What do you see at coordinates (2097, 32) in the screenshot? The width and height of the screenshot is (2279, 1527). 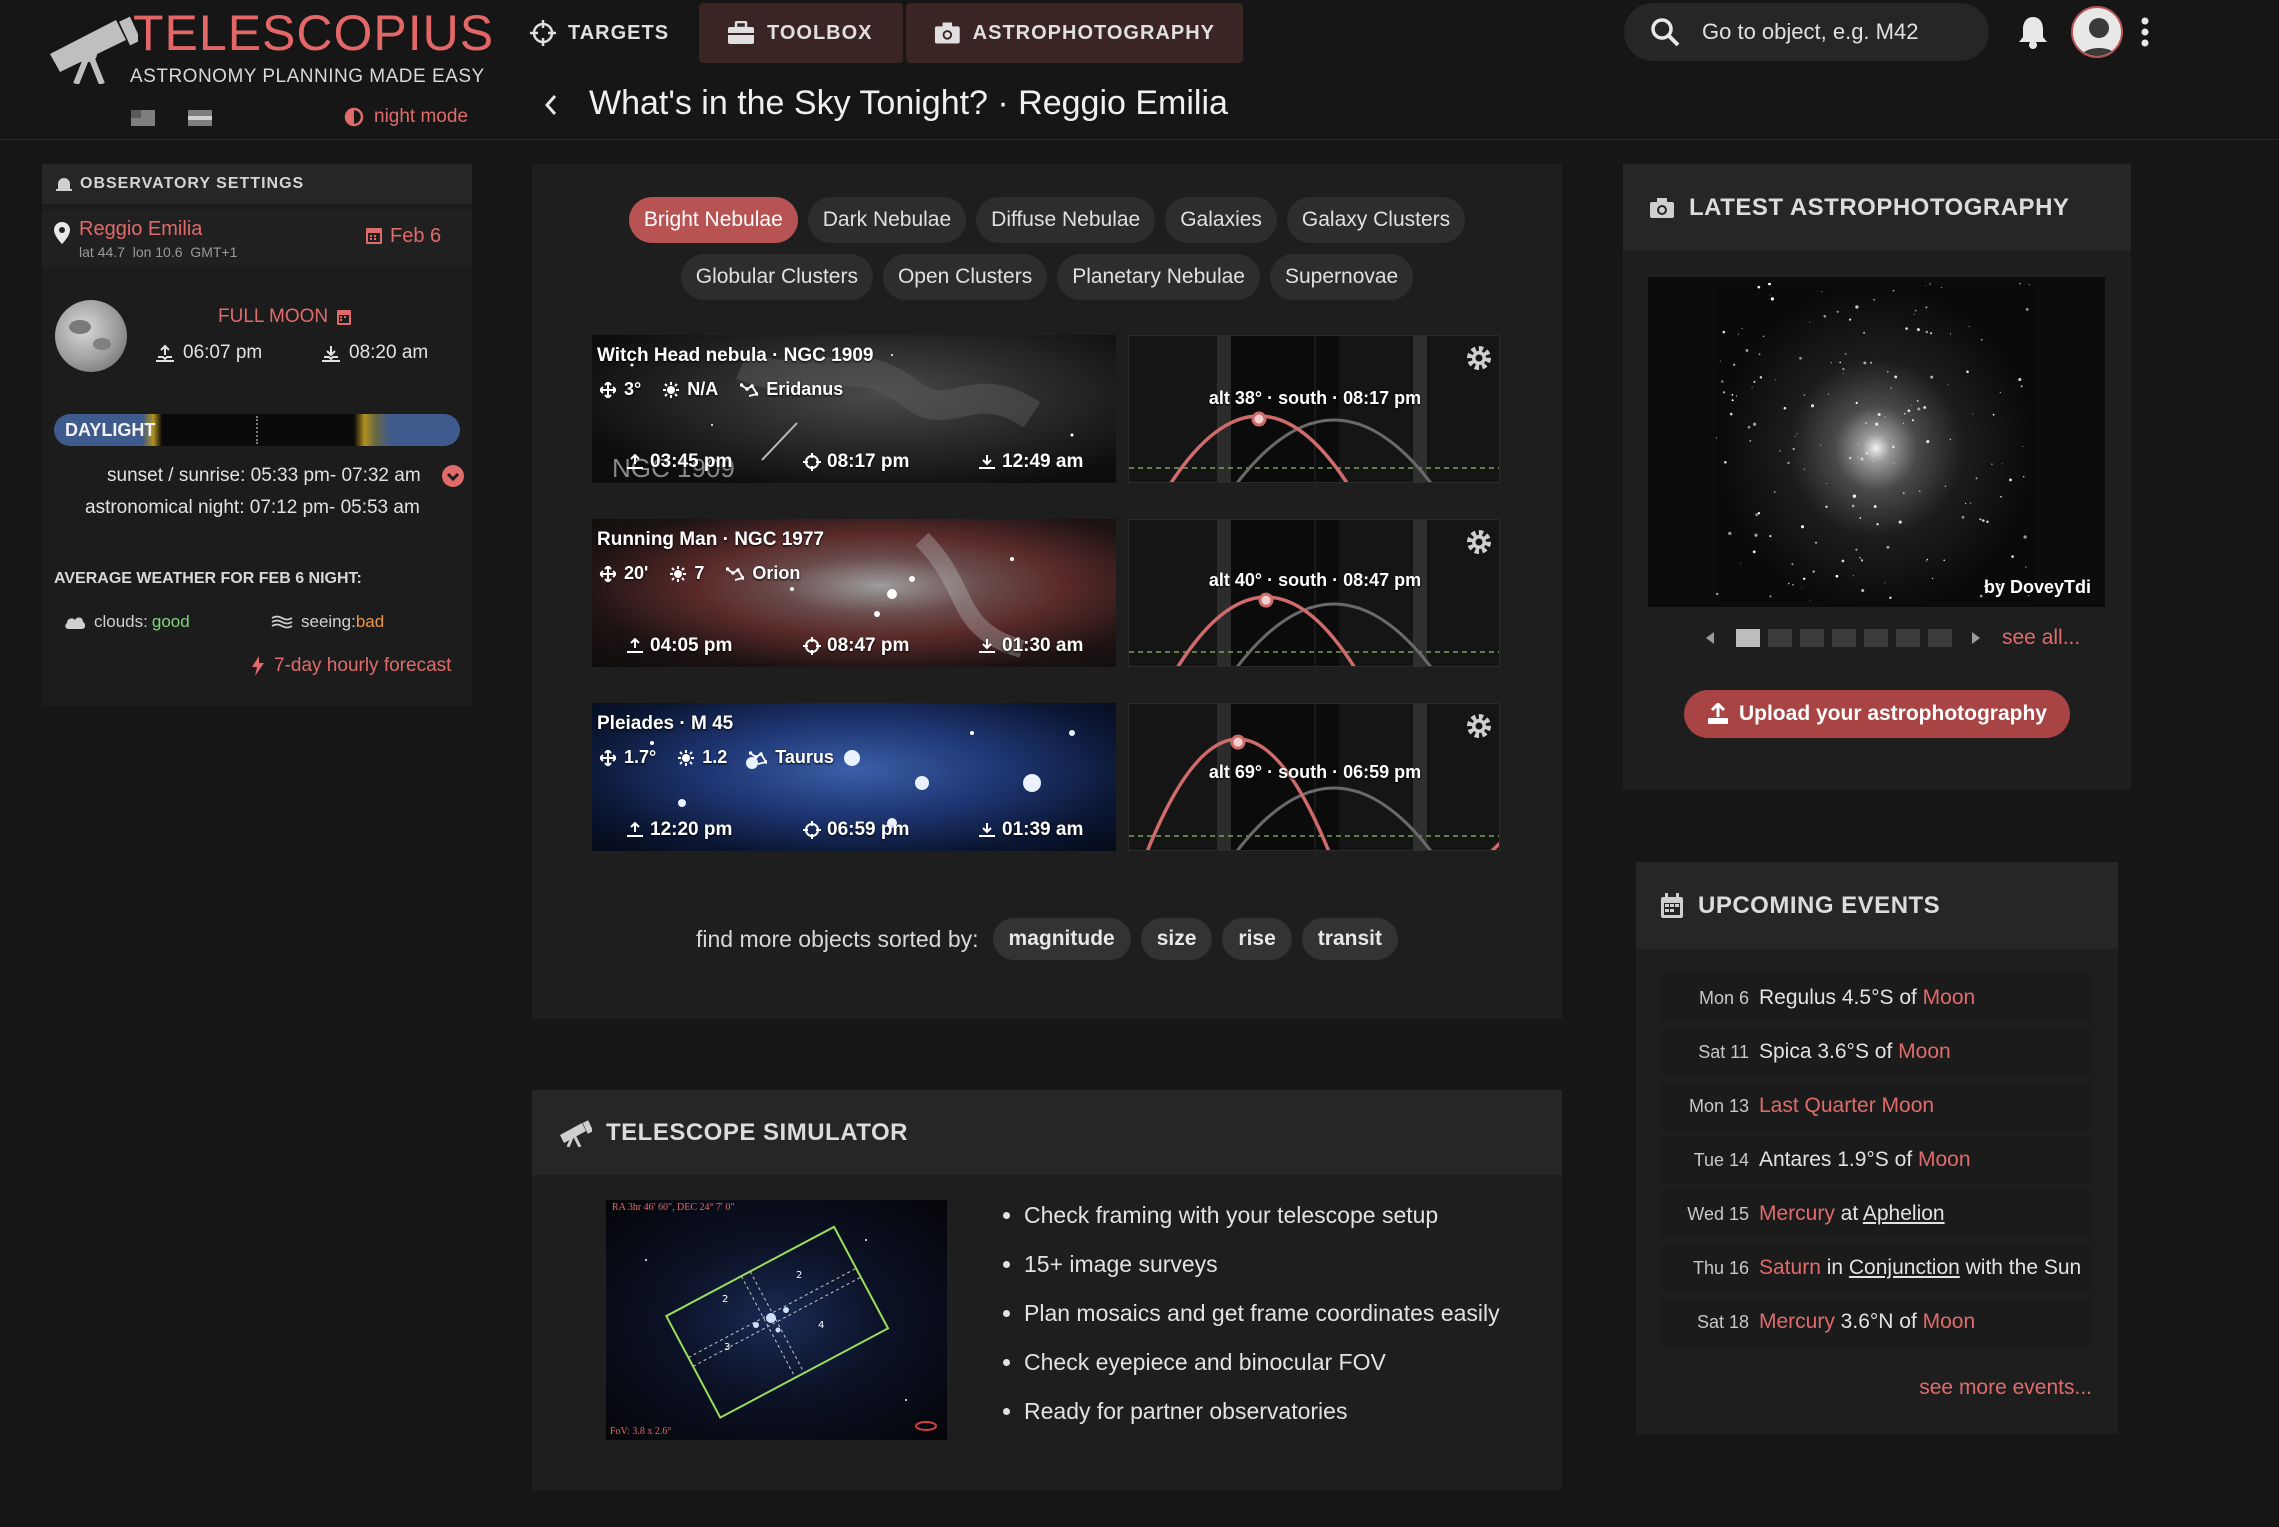 I see `avatar` at bounding box center [2097, 32].